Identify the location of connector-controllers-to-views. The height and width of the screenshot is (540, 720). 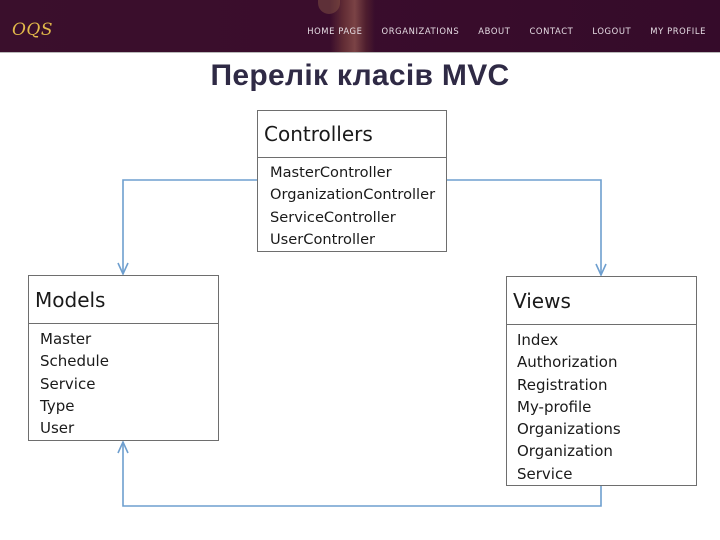
(524, 227).